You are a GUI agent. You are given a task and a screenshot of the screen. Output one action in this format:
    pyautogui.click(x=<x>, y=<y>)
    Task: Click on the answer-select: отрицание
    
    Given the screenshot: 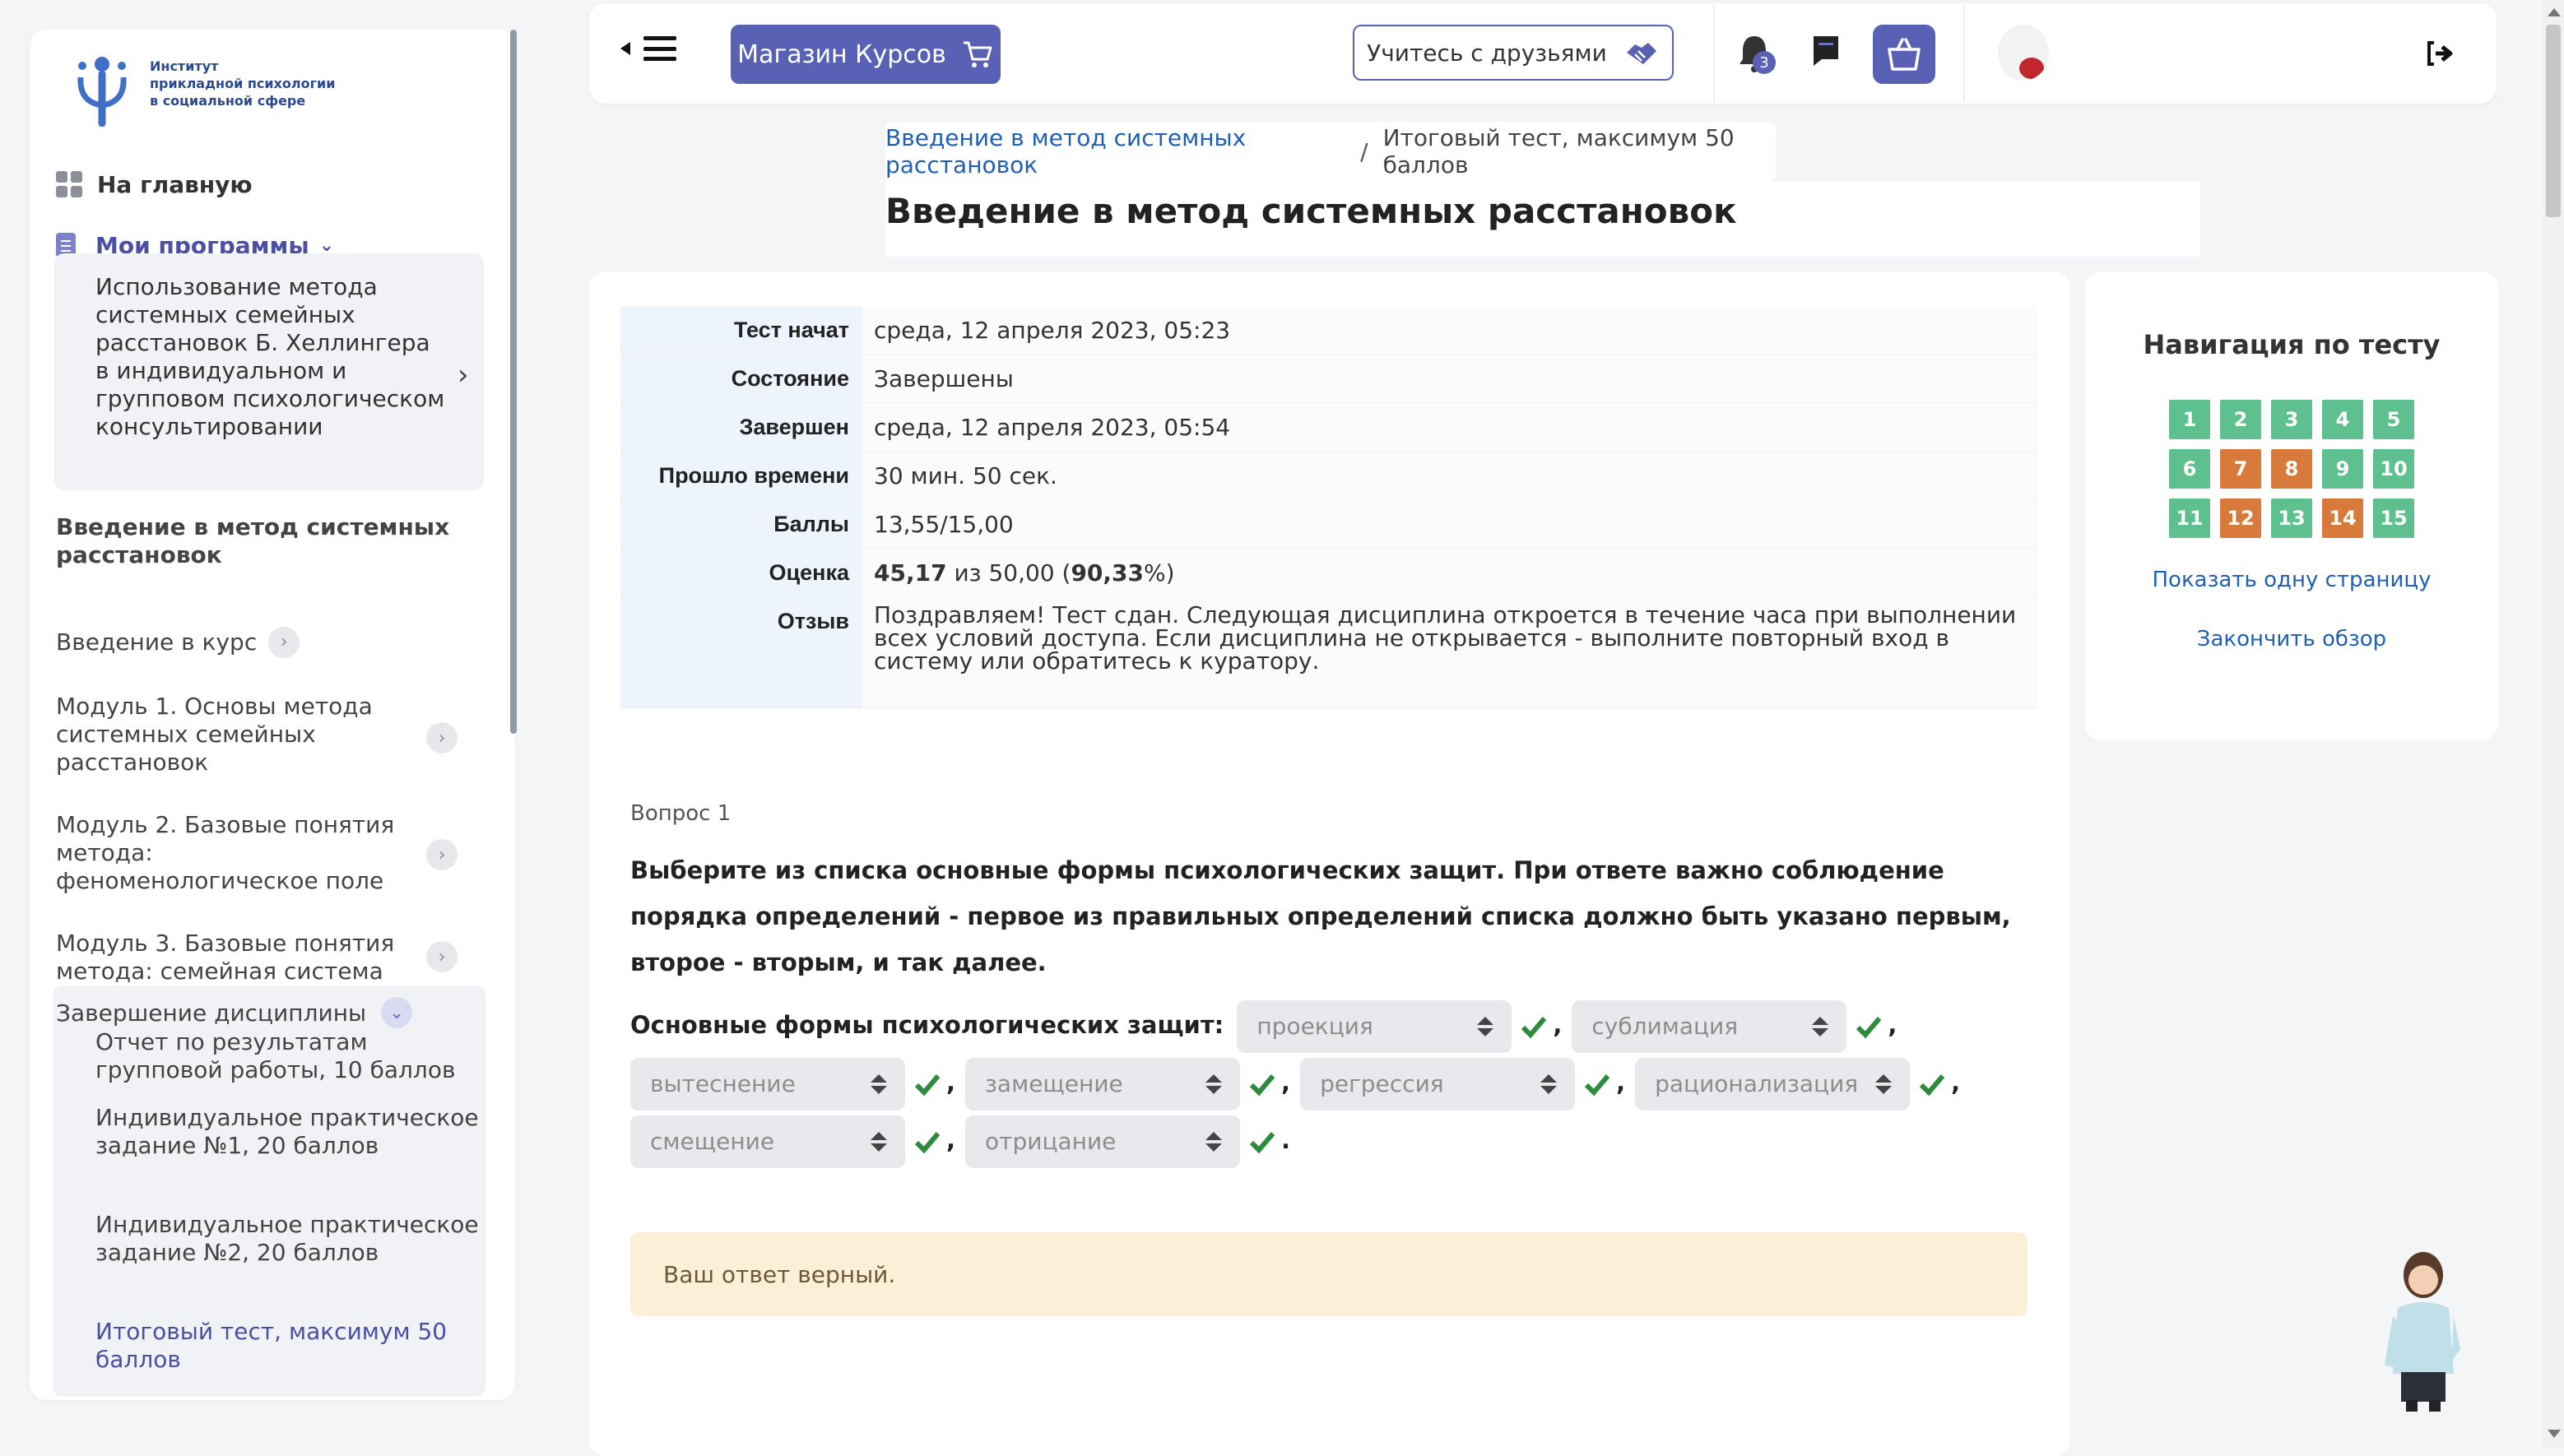 What is the action you would take?
    pyautogui.click(x=1103, y=1141)
    